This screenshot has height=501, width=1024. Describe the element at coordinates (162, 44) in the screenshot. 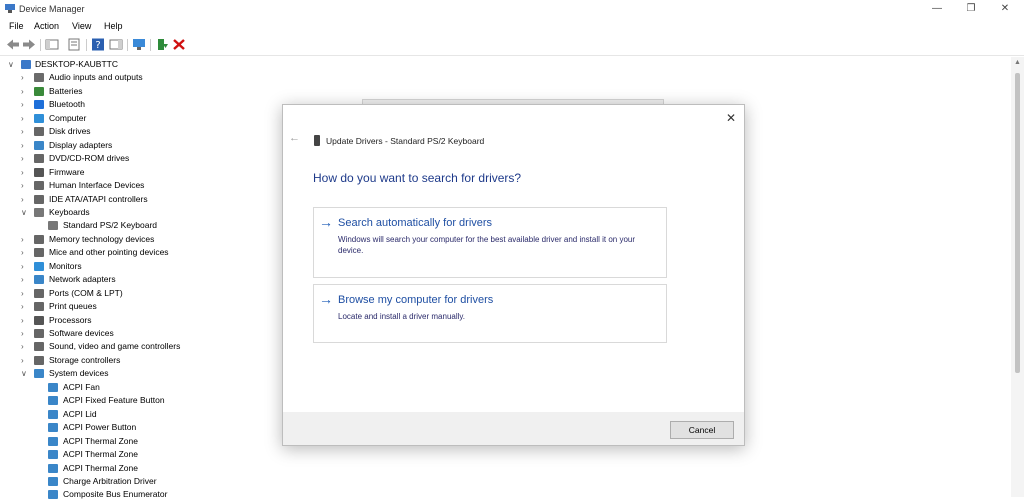

I see `update-driver-icon` at that location.